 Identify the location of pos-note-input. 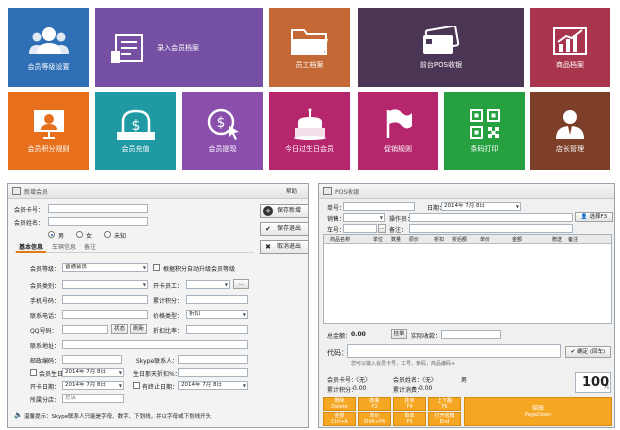
(491, 228).